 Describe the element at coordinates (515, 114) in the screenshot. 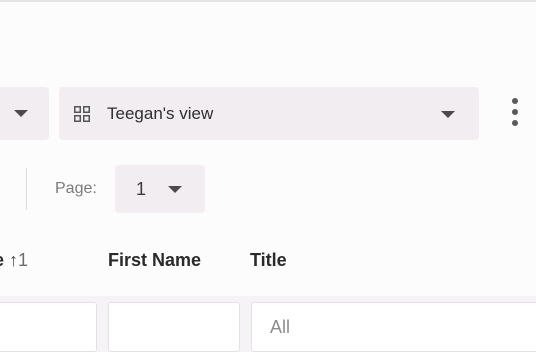

I see `kebab-icon` at that location.